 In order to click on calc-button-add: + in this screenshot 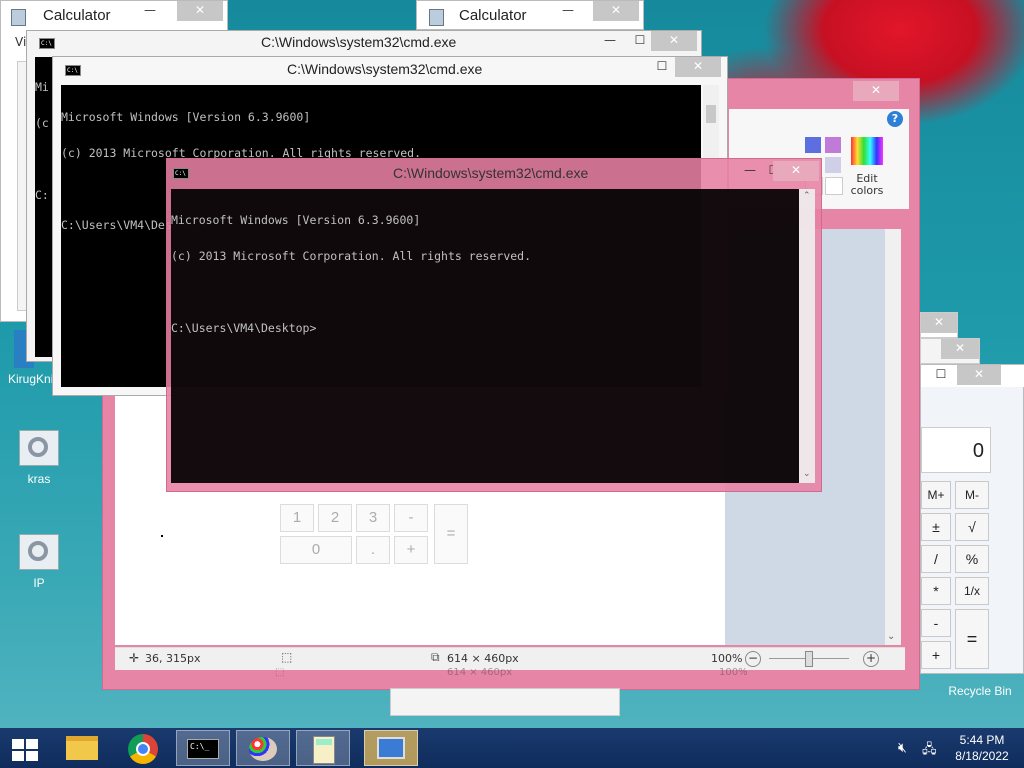, I will do `click(936, 655)`.